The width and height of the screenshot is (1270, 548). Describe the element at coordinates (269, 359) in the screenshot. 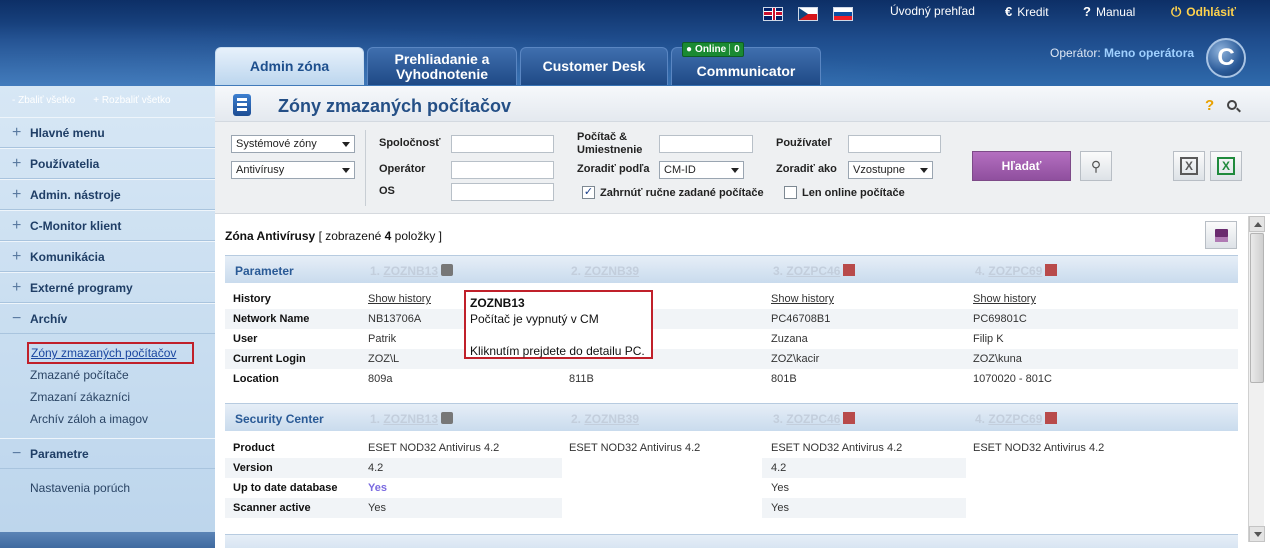

I see `row-label: Current Login` at that location.